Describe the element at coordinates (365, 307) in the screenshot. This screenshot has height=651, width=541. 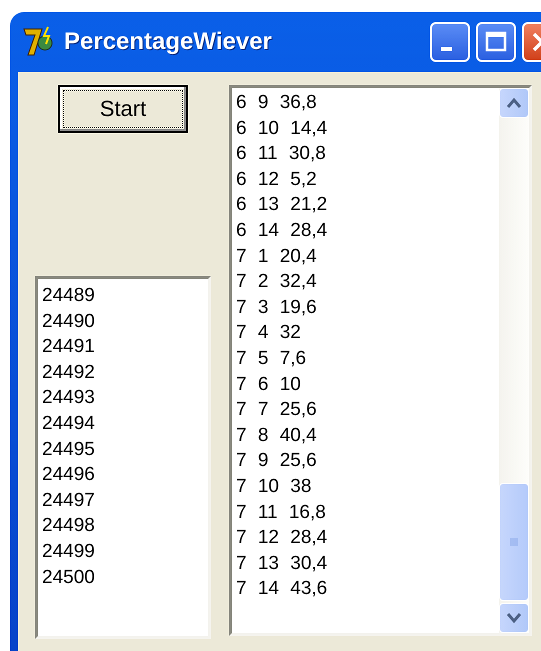
I see `list-item: 7 3 19,6` at that location.